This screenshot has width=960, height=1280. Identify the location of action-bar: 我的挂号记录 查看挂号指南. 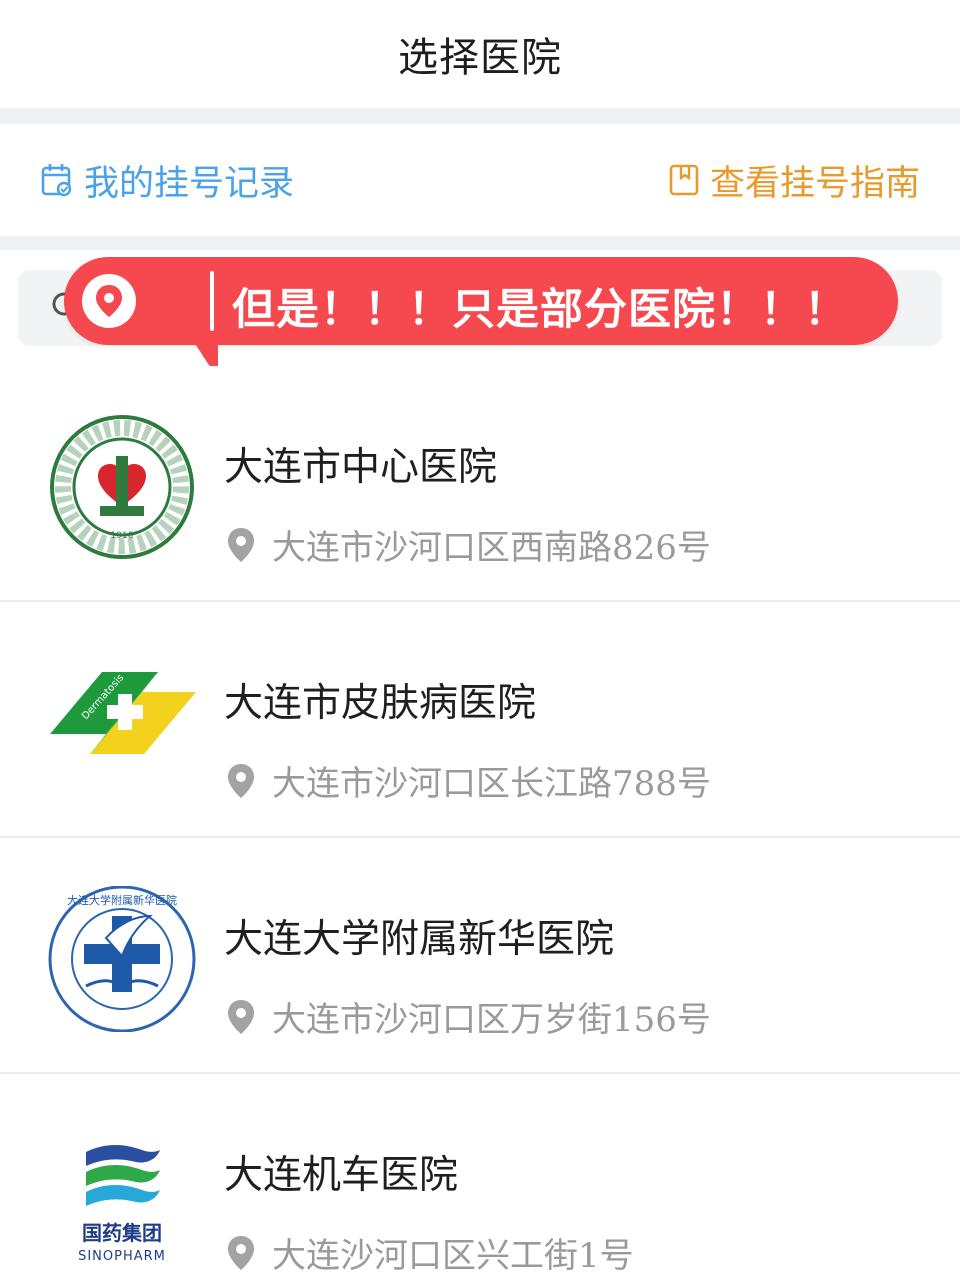
(480, 180).